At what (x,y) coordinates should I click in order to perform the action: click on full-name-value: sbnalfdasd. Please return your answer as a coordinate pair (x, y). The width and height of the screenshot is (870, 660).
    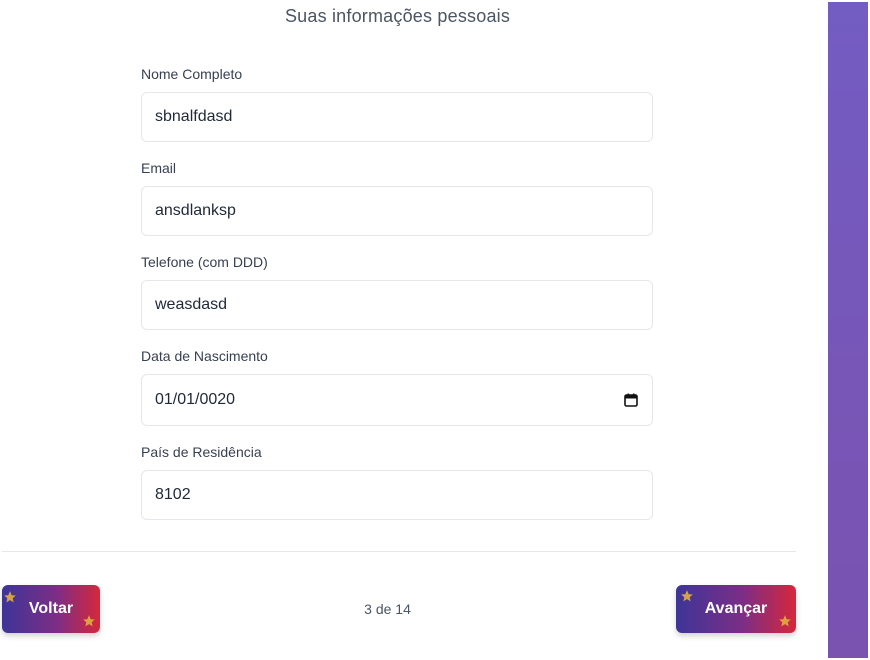
    Looking at the image, I should click on (194, 116).